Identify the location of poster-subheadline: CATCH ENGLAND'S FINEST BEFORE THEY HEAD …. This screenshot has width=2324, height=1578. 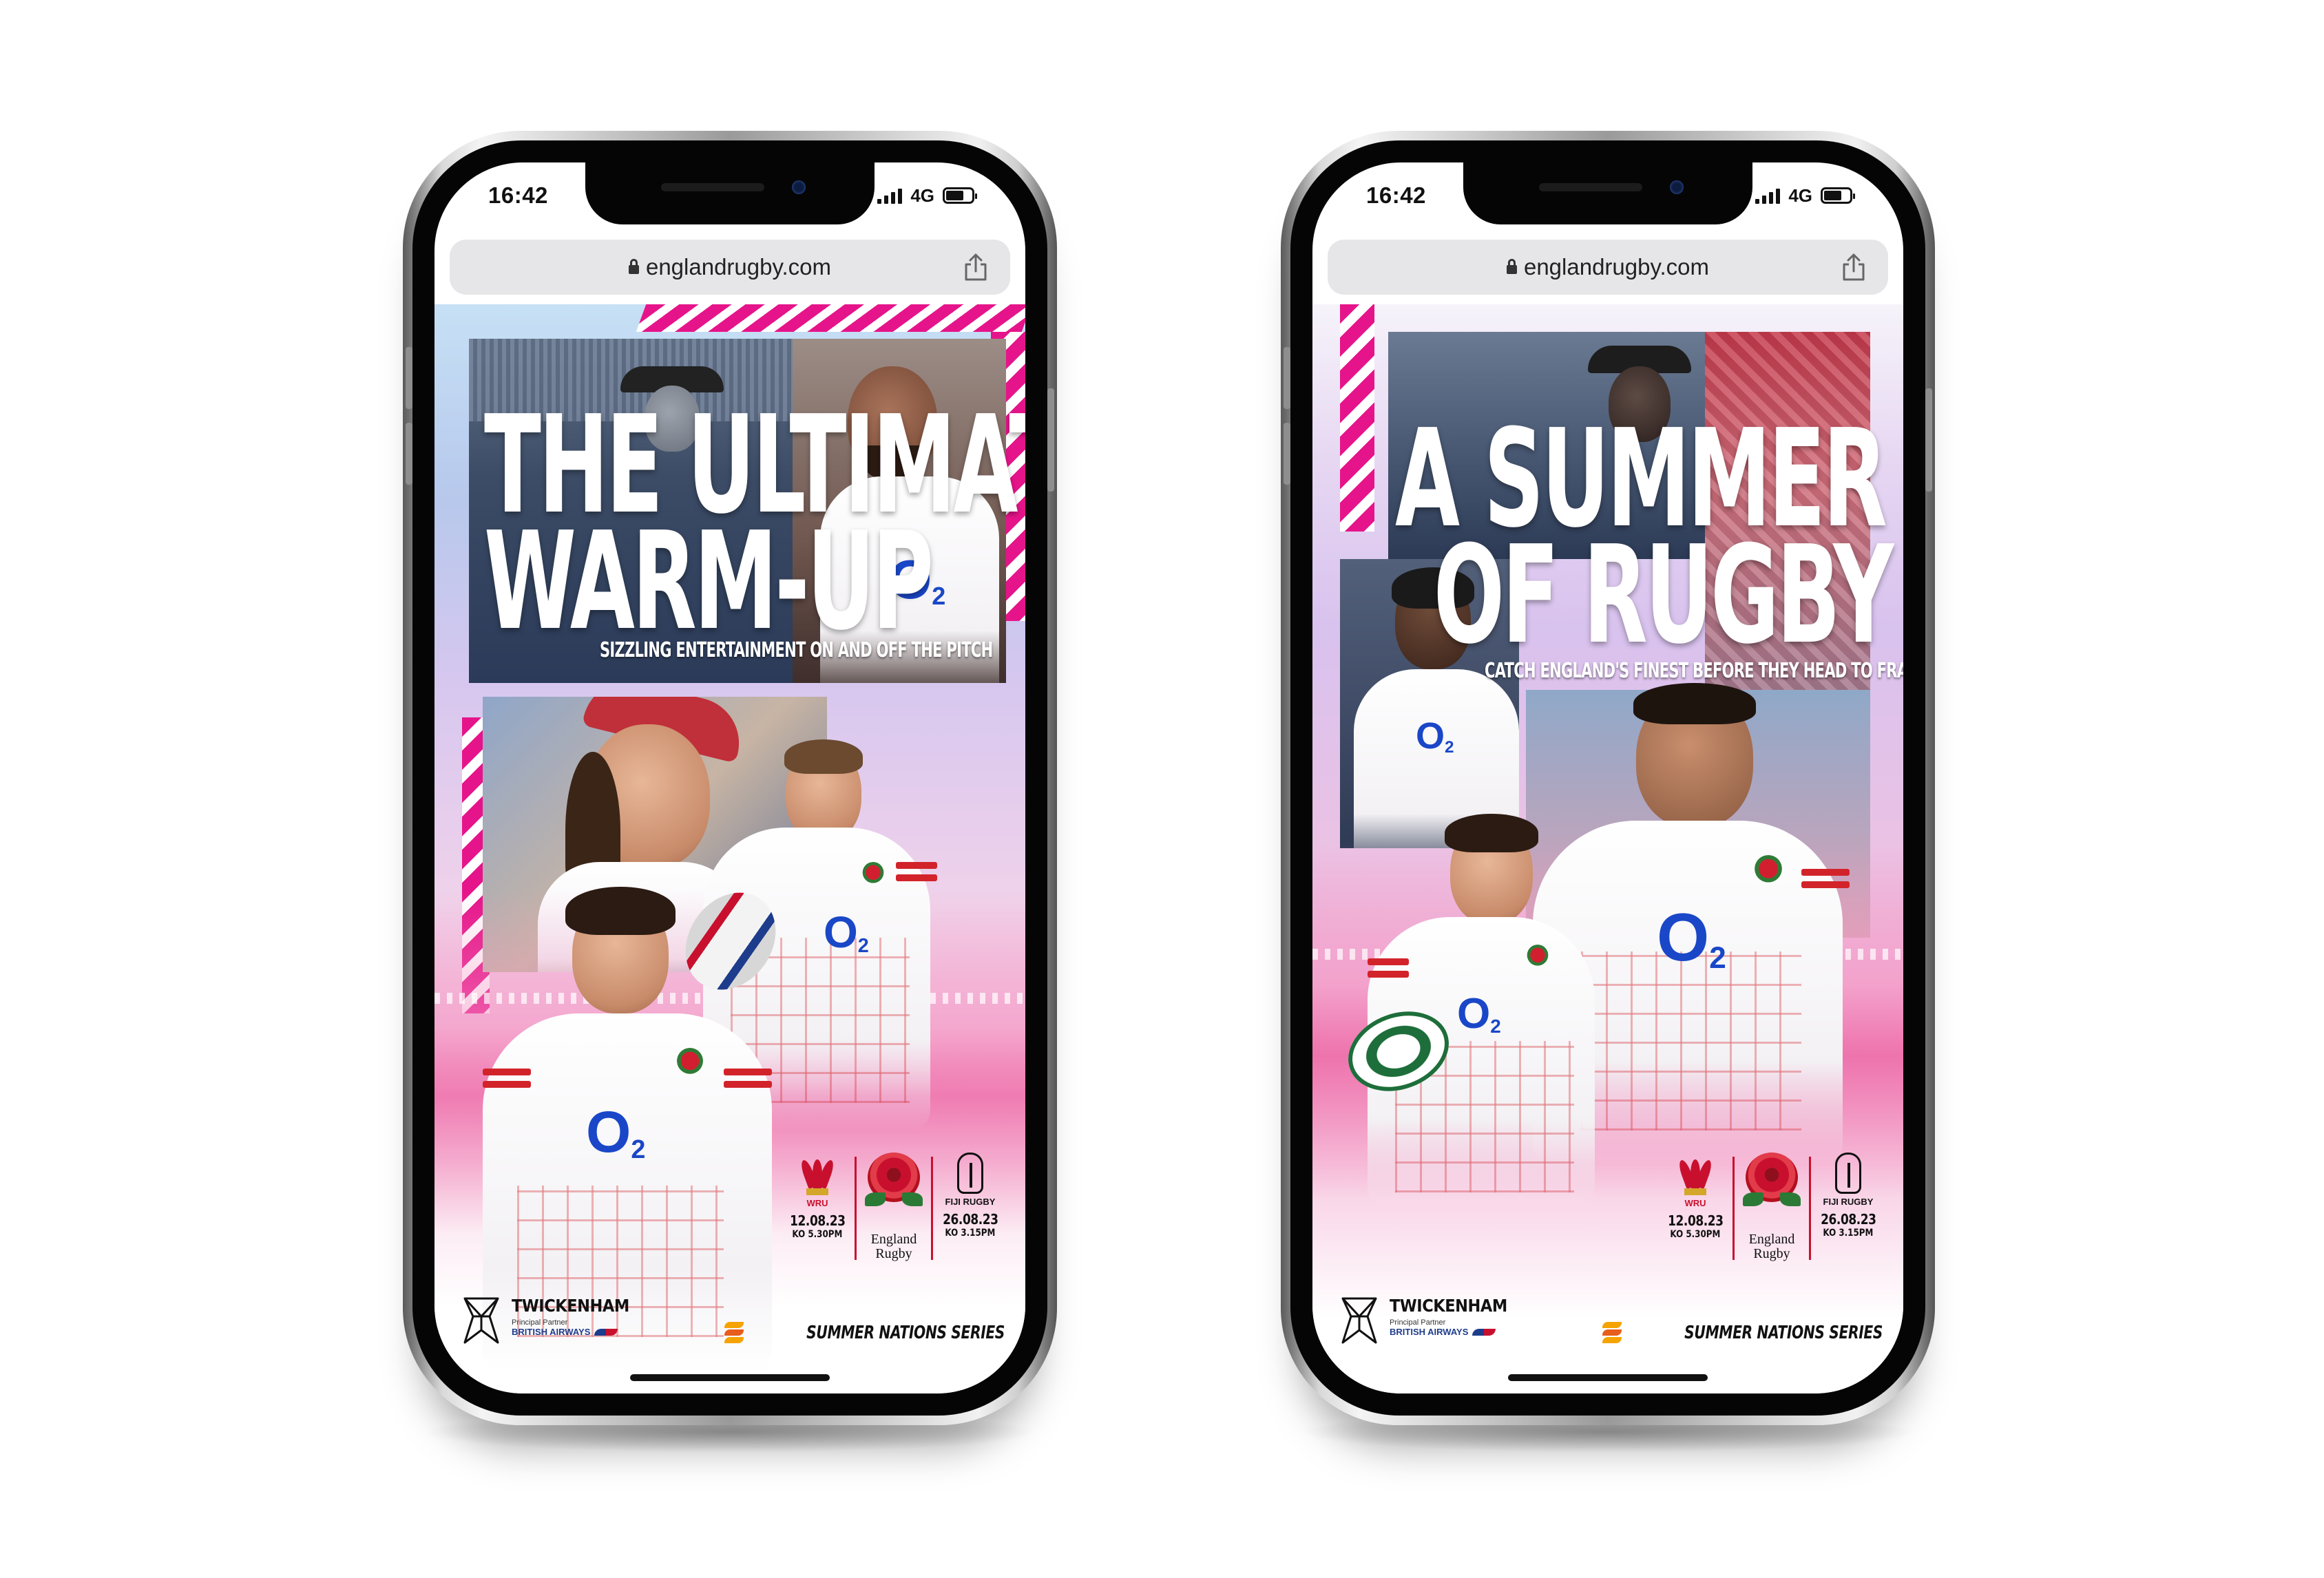
(1694, 671).